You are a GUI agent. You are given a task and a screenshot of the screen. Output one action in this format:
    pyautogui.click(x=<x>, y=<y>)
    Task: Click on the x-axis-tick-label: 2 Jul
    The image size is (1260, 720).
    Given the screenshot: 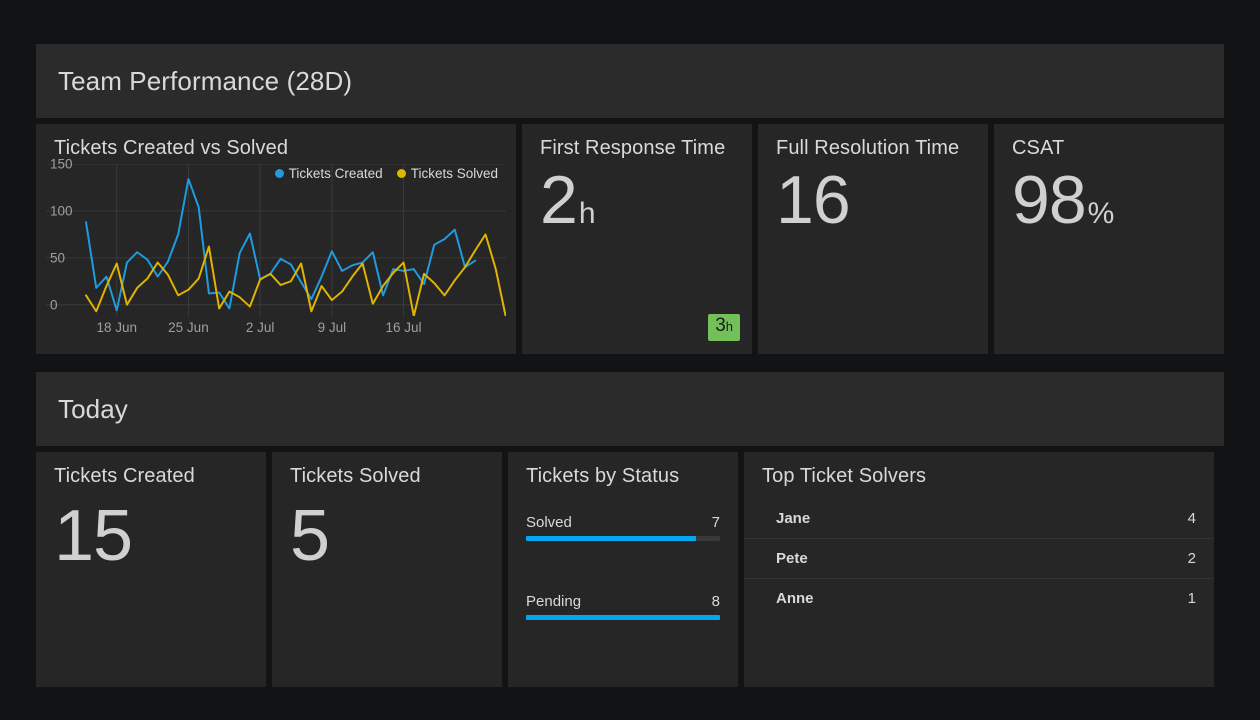 What is the action you would take?
    pyautogui.click(x=260, y=327)
    